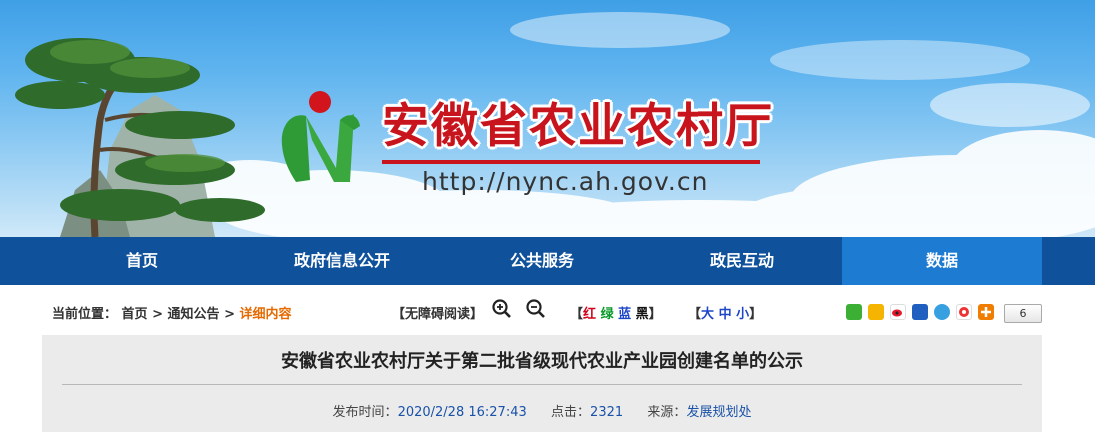 The height and width of the screenshot is (432, 1095). What do you see at coordinates (854, 312) in the screenshot?
I see `wechat-icon` at bounding box center [854, 312].